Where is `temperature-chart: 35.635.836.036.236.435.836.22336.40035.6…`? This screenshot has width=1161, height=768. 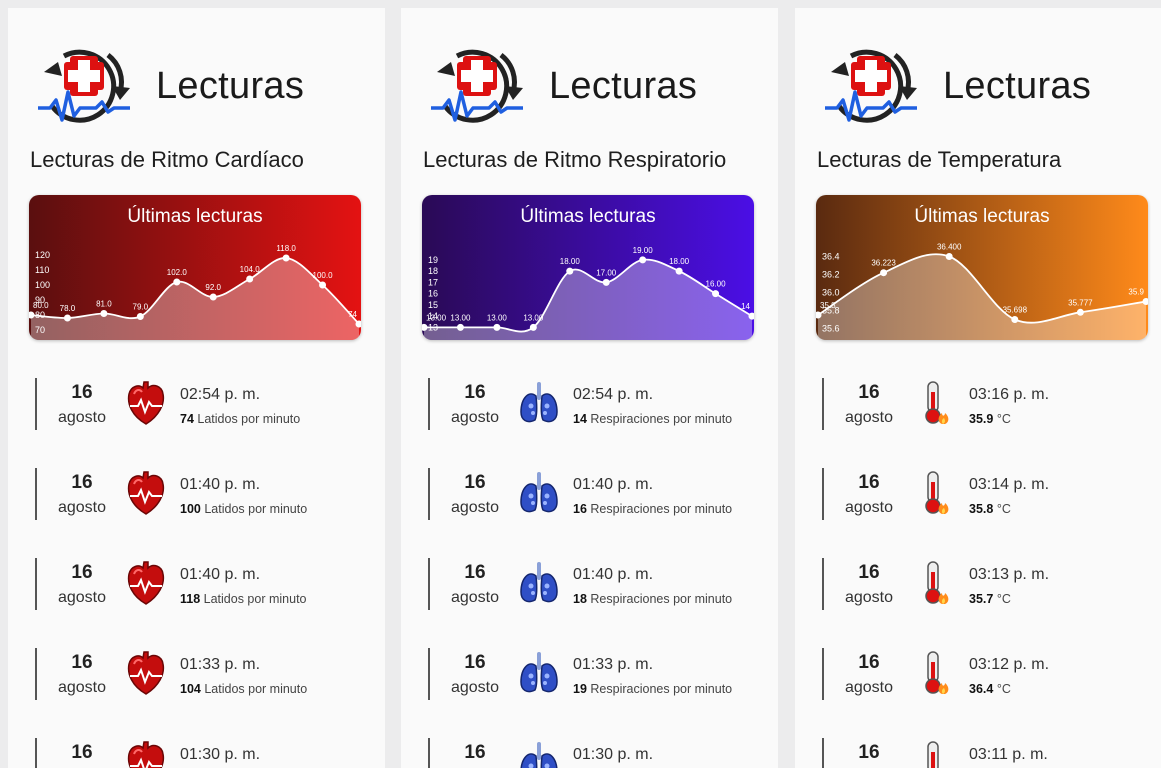
temperature-chart: 35.635.836.036.236.435.836.22336.40035.6… is located at coordinates (982, 267).